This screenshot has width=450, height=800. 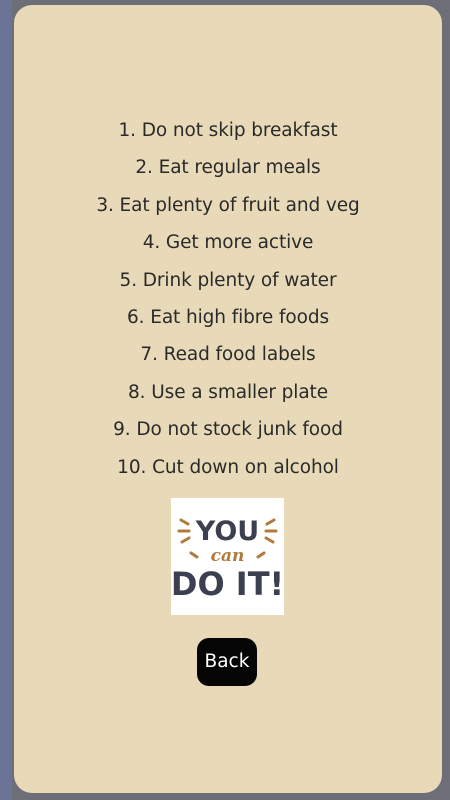 I want to click on tip-item: 3. Eat plenty of fruit and veg, so click(x=228, y=205).